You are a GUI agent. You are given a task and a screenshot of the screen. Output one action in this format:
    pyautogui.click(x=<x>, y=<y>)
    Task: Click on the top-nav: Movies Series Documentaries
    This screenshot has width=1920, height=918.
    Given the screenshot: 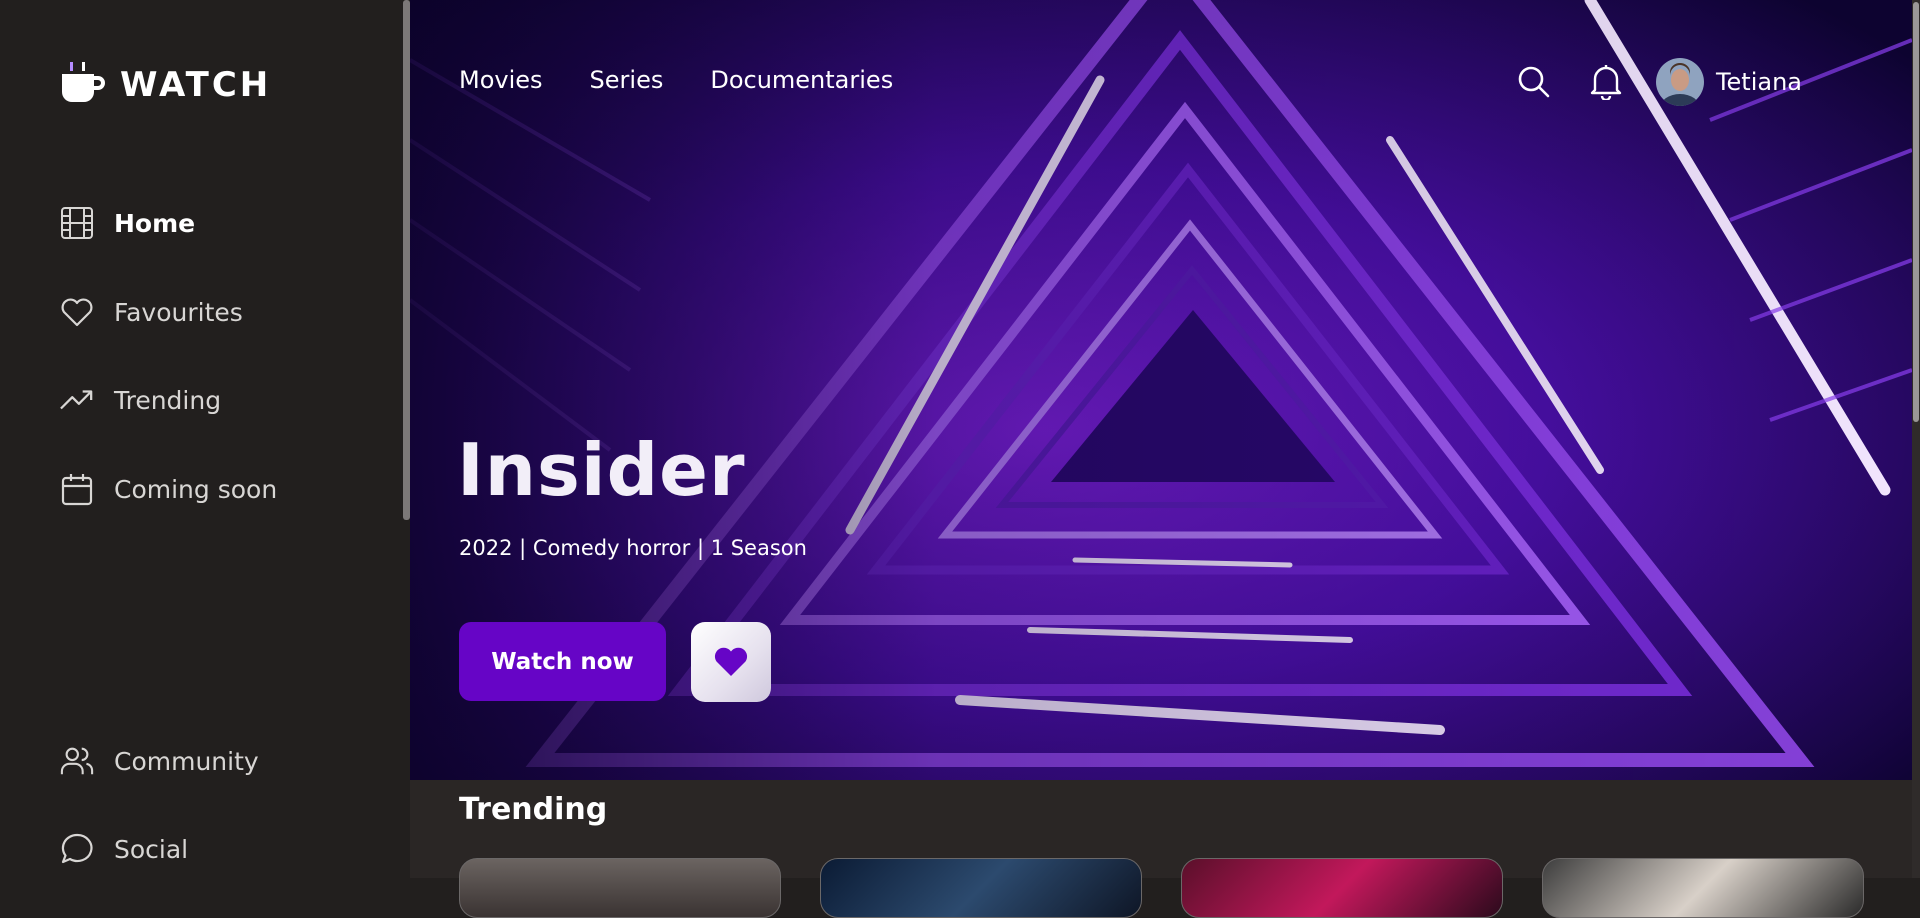 What is the action you would take?
    pyautogui.click(x=676, y=80)
    